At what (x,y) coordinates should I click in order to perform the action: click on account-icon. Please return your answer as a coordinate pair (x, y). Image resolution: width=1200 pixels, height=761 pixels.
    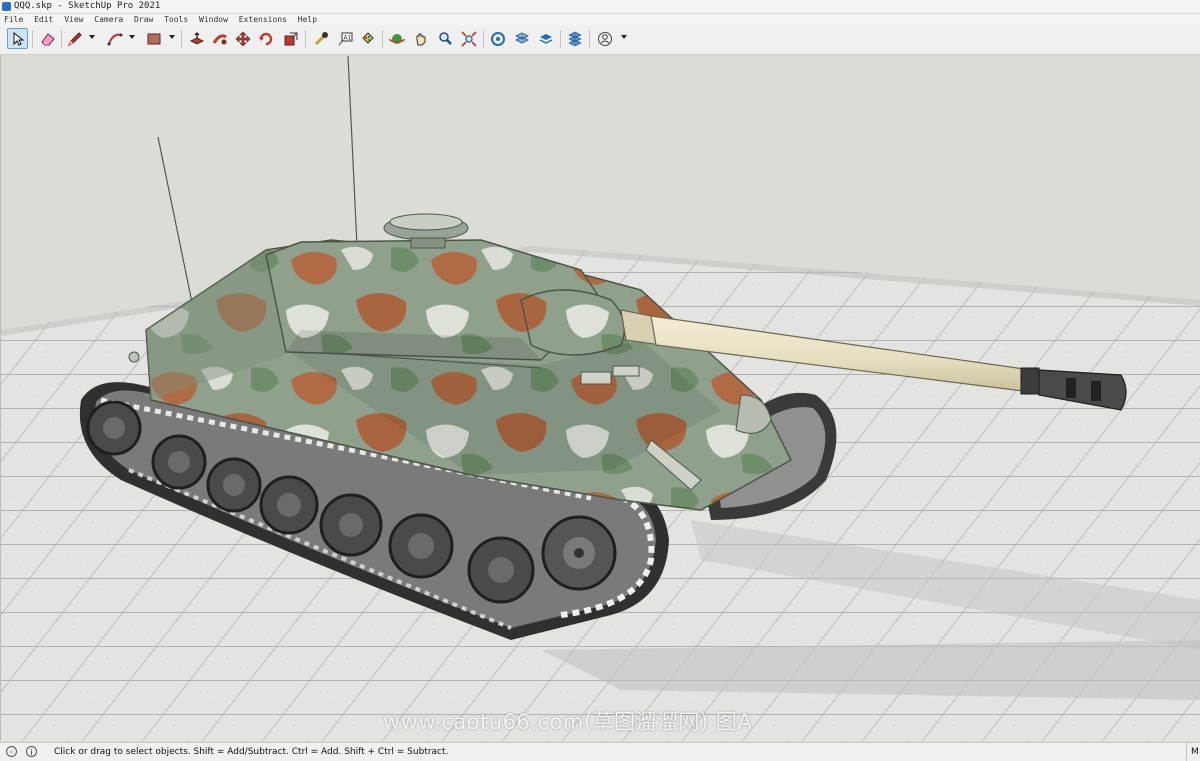
    Looking at the image, I should click on (604, 38).